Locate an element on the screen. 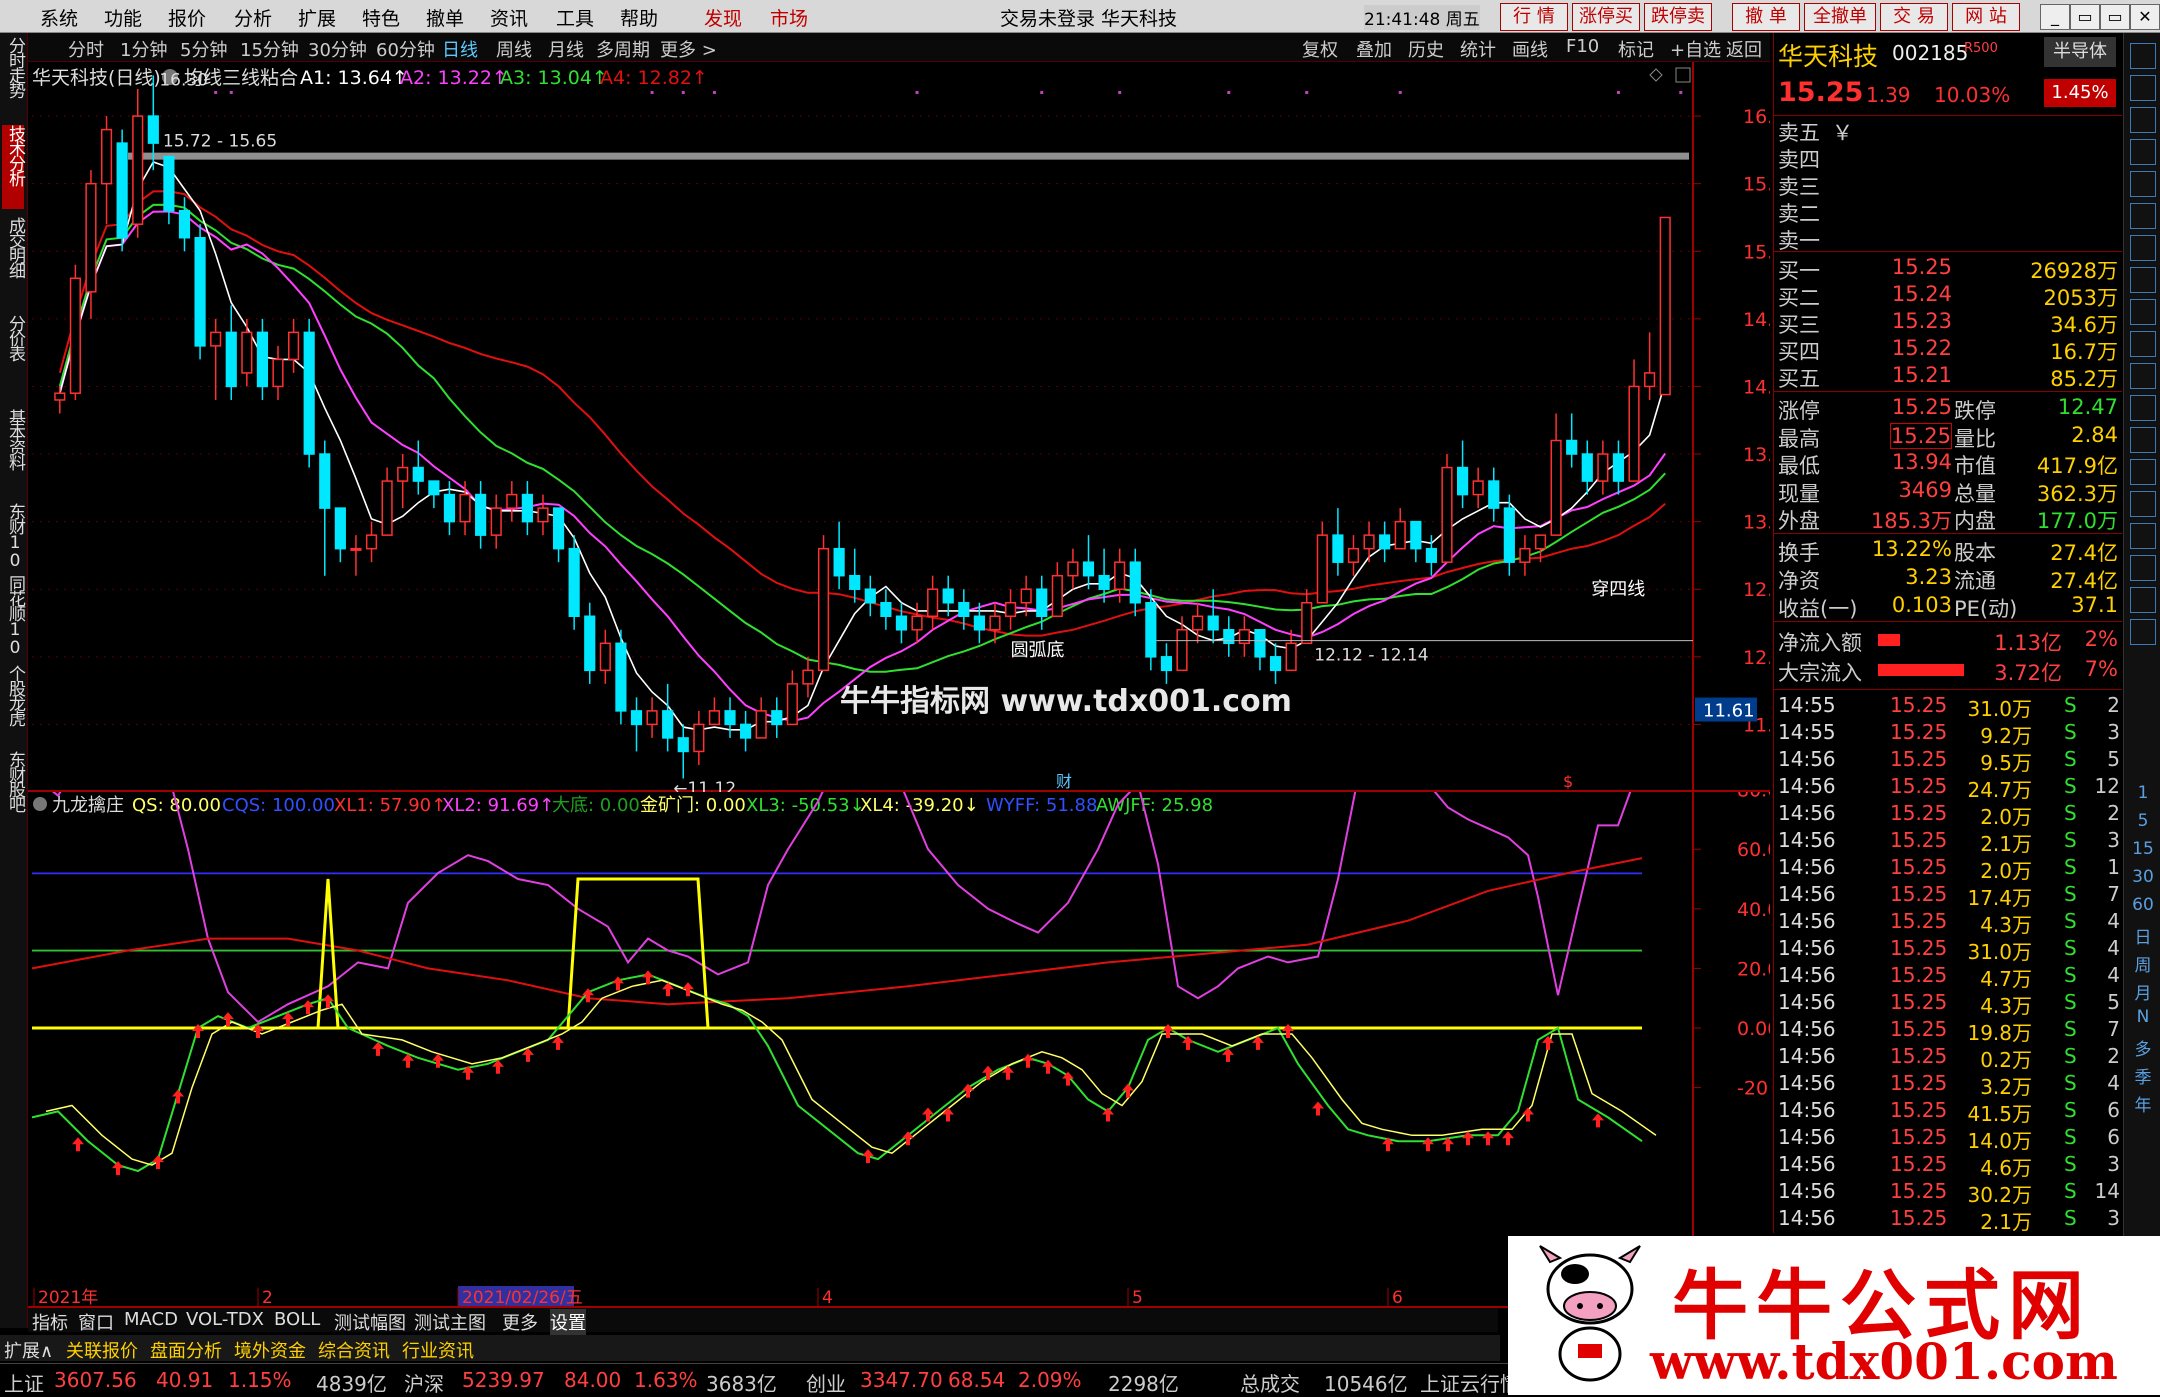  minimize-icon: _ is located at coordinates (2055, 17).